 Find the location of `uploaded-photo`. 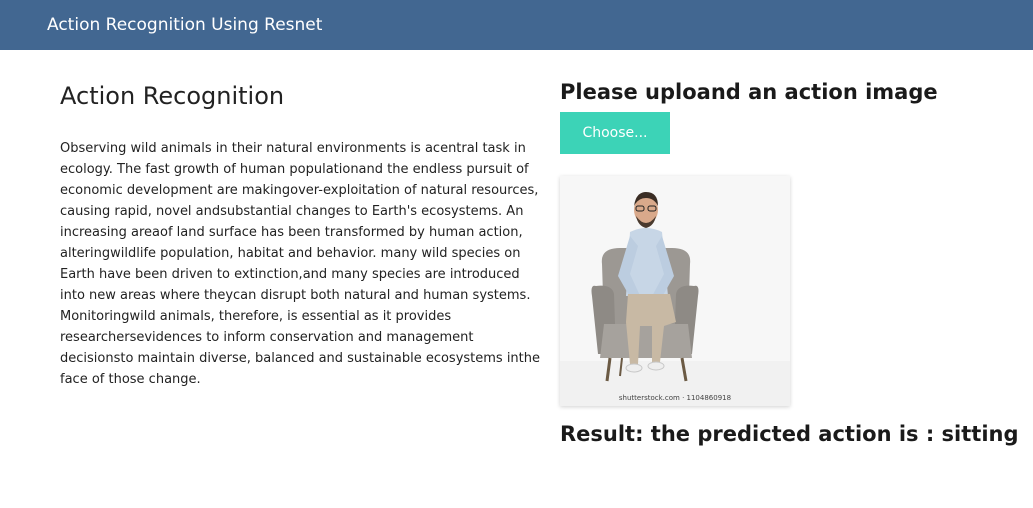

uploaded-photo is located at coordinates (675, 291).